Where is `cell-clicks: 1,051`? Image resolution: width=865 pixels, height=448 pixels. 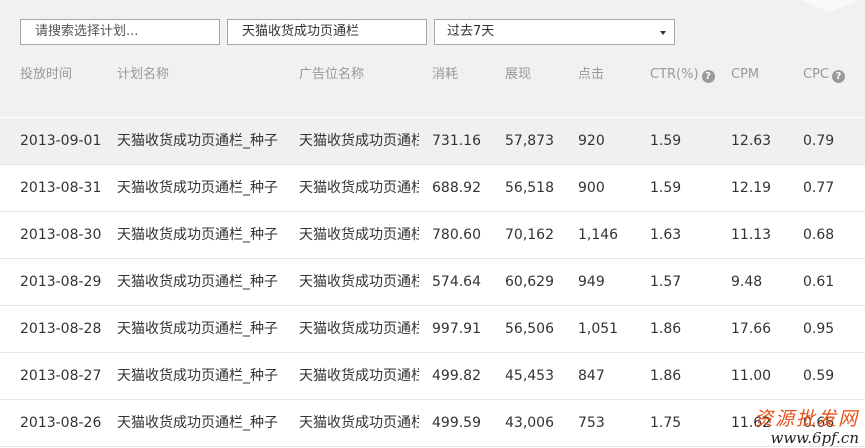
cell-clicks: 1,051 is located at coordinates (598, 329).